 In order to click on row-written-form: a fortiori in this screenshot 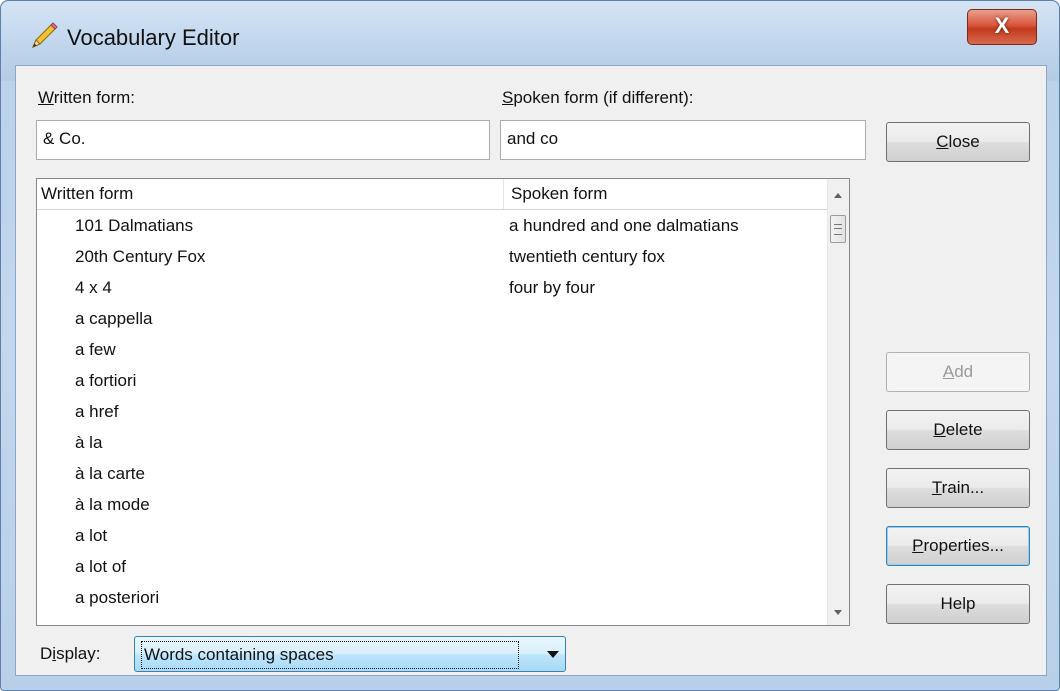, I will do `click(106, 380)`.